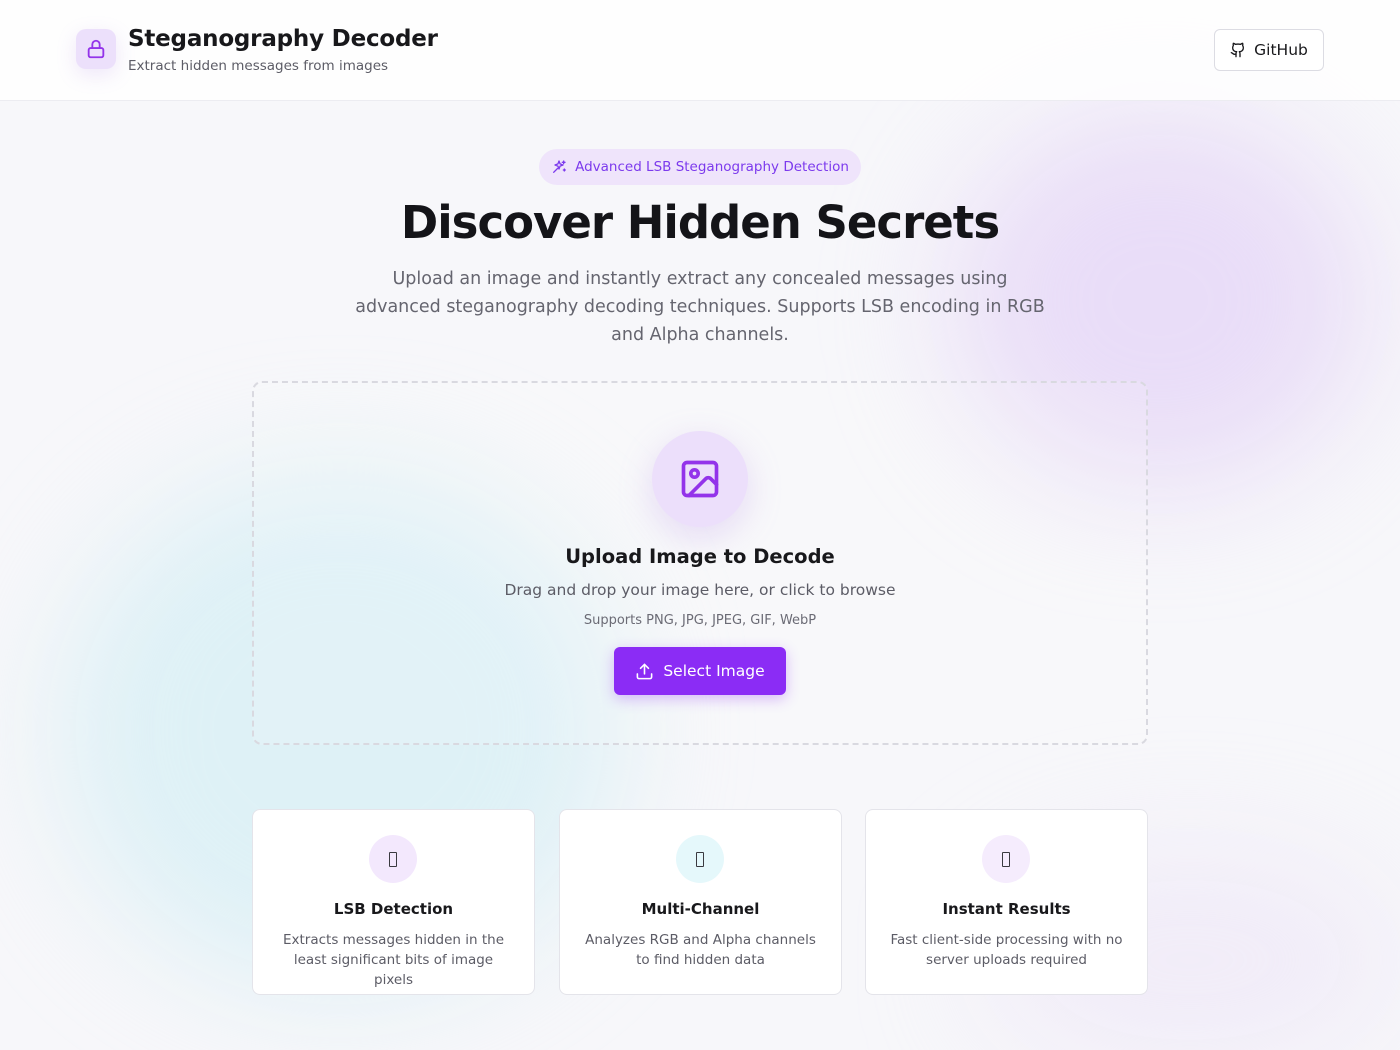  Describe the element at coordinates (700, 222) in the screenshot. I see `hero-title: Discover Hidden Secrets` at that location.